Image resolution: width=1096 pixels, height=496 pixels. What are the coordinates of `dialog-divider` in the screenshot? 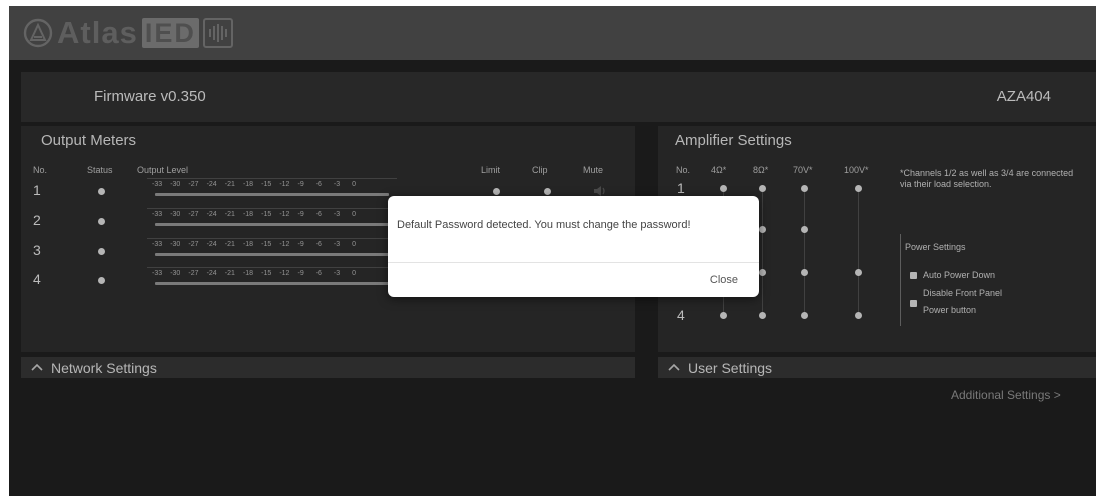 It's located at (573, 262).